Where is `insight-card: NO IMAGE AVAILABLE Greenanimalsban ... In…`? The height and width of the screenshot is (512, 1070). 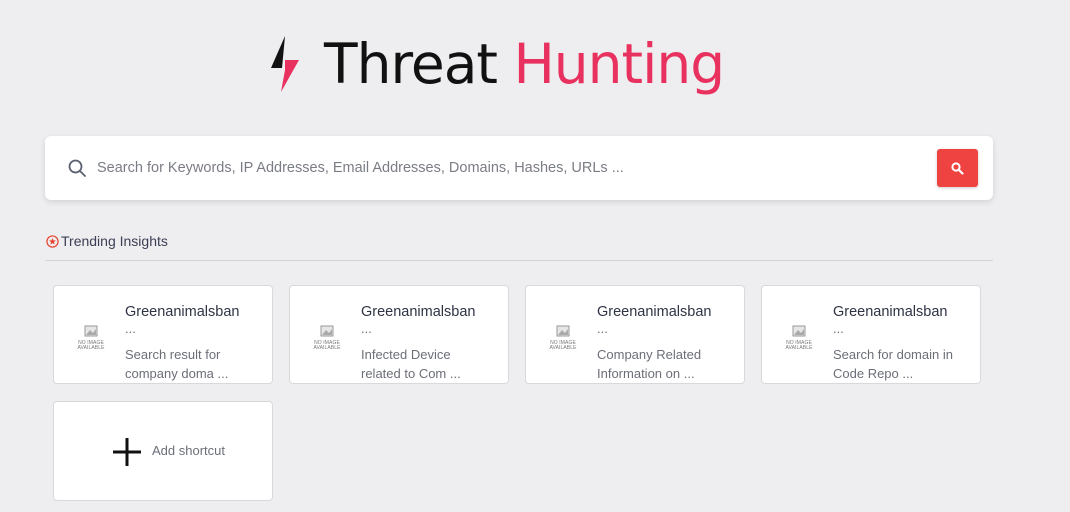
insight-card: NO IMAGE AVAILABLE Greenanimalsban ... In… is located at coordinates (399, 334).